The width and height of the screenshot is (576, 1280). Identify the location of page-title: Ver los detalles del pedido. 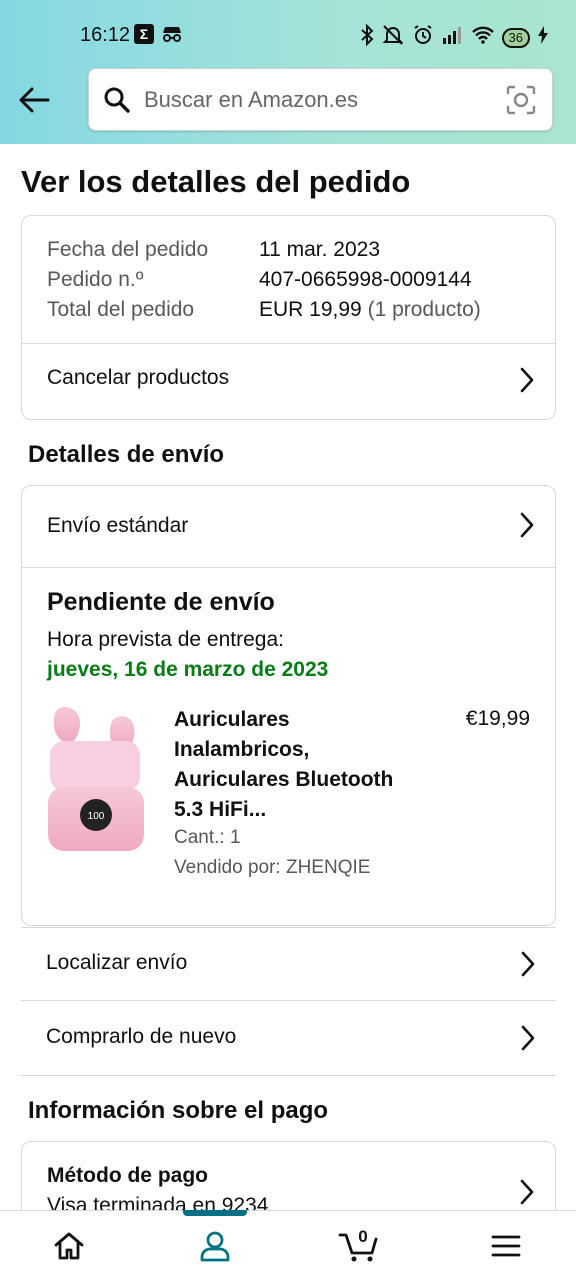
(216, 181).